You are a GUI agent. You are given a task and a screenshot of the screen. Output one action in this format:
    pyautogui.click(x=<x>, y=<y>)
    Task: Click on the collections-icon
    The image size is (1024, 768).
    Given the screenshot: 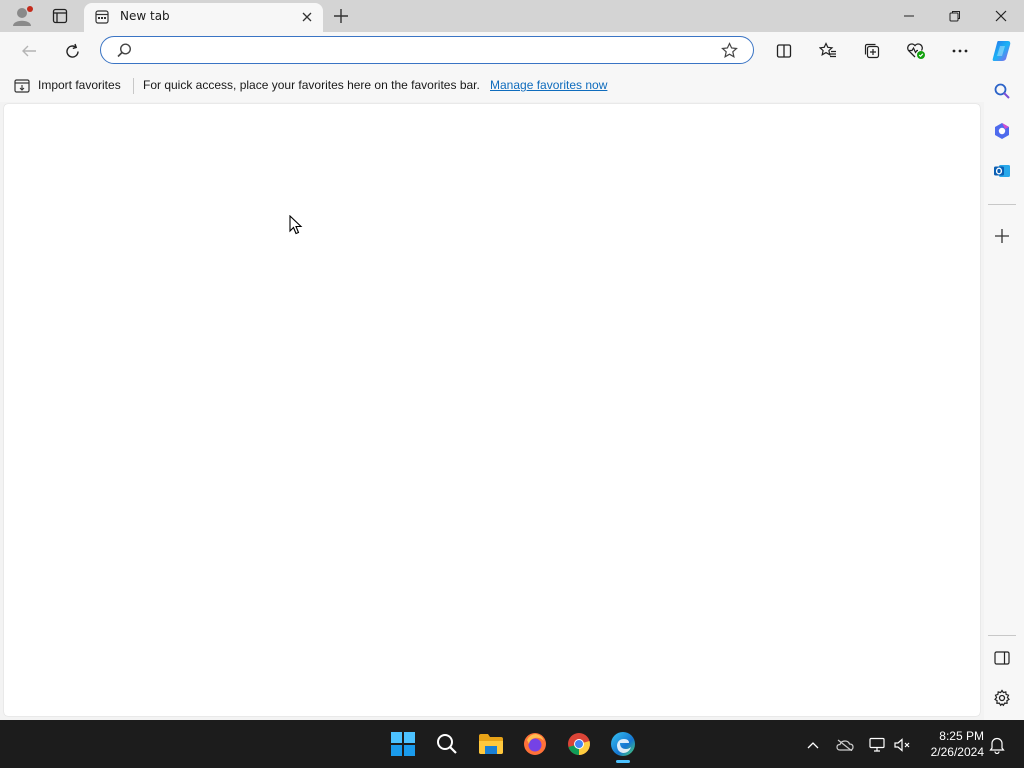 What is the action you would take?
    pyautogui.click(x=872, y=51)
    